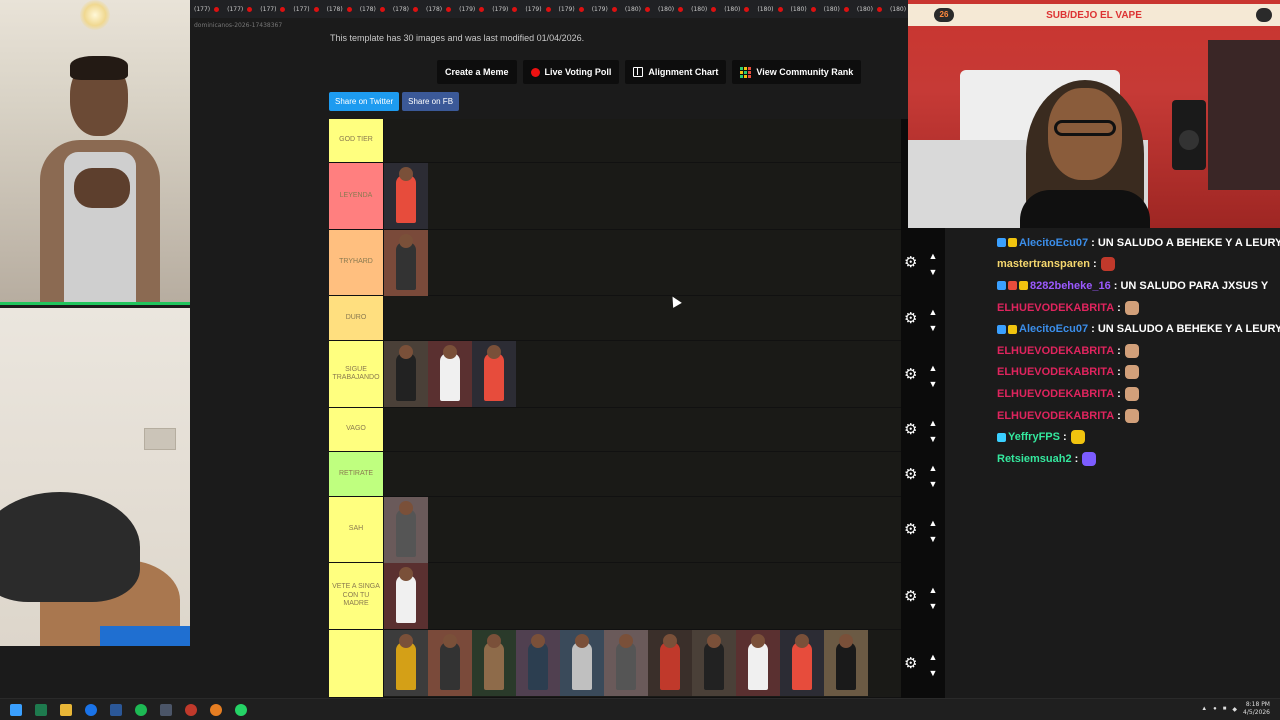 The height and width of the screenshot is (720, 1280). What do you see at coordinates (16, 710) in the screenshot?
I see `start-icon` at bounding box center [16, 710].